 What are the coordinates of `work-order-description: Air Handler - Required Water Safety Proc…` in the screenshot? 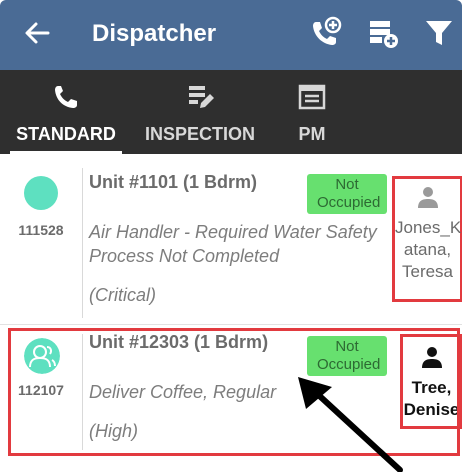 It's located at (233, 244).